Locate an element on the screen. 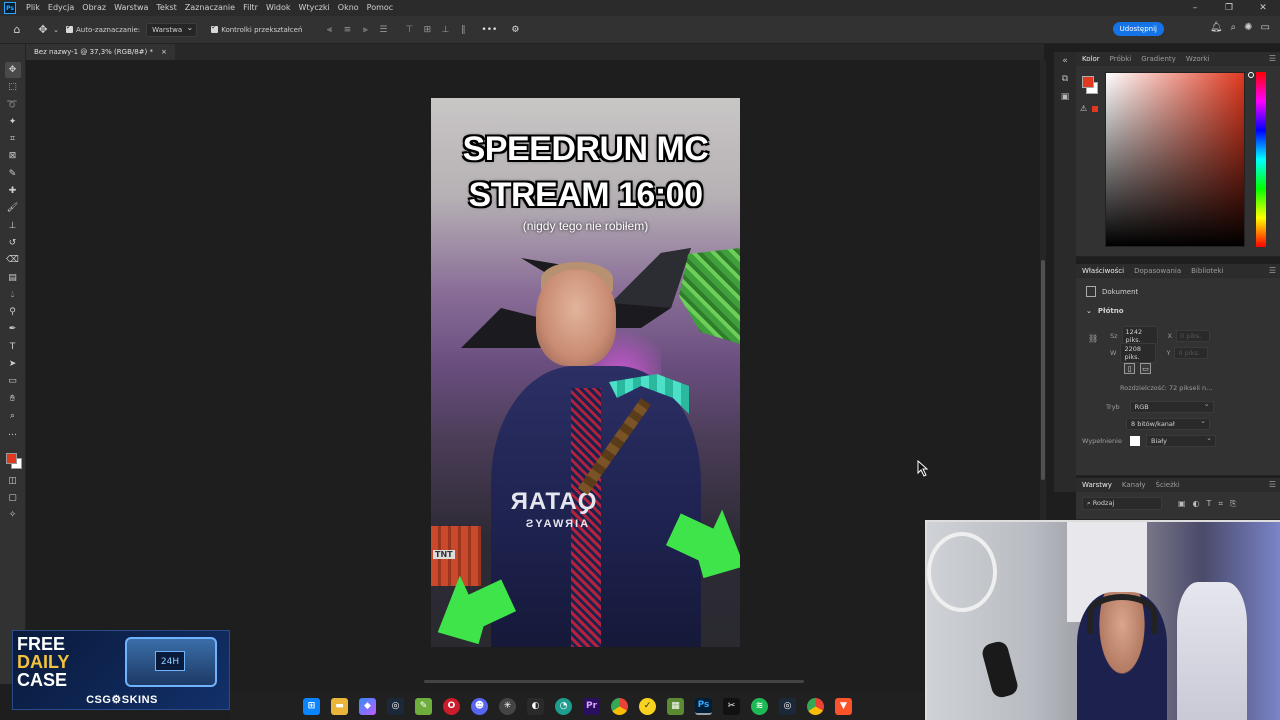 The height and width of the screenshot is (720, 1280). close-icon: ✕ is located at coordinates (1263, 8).